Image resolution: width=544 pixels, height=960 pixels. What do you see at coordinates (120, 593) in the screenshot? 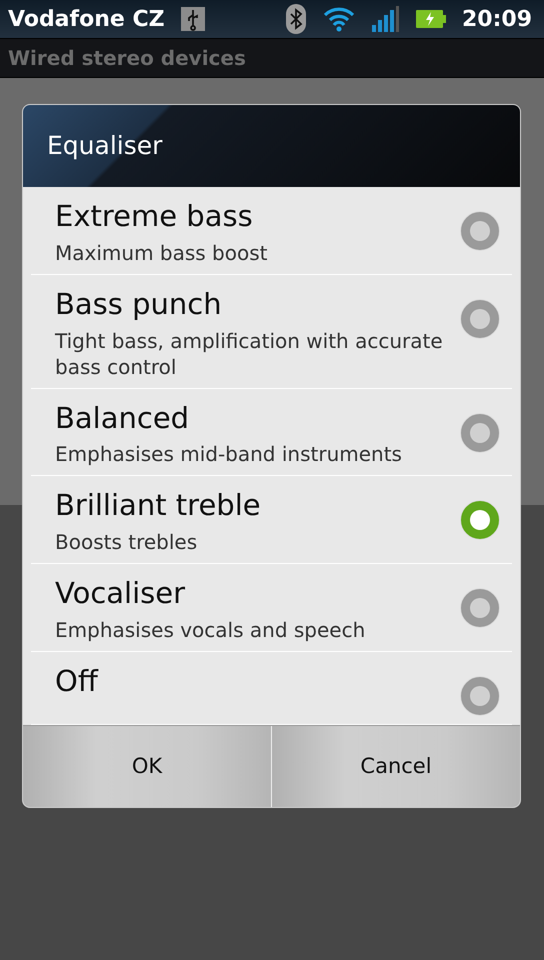
I see `option-label: Vocaliser` at bounding box center [120, 593].